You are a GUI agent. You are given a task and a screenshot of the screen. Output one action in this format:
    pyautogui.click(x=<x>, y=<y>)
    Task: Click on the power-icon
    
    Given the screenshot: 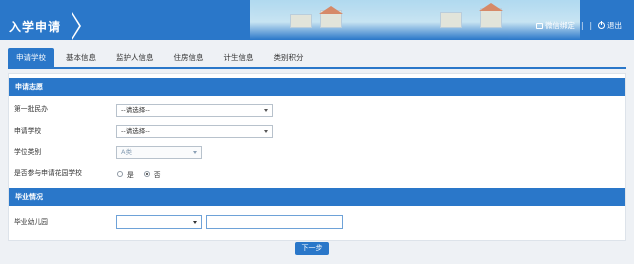 What is the action you would take?
    pyautogui.click(x=601, y=25)
    